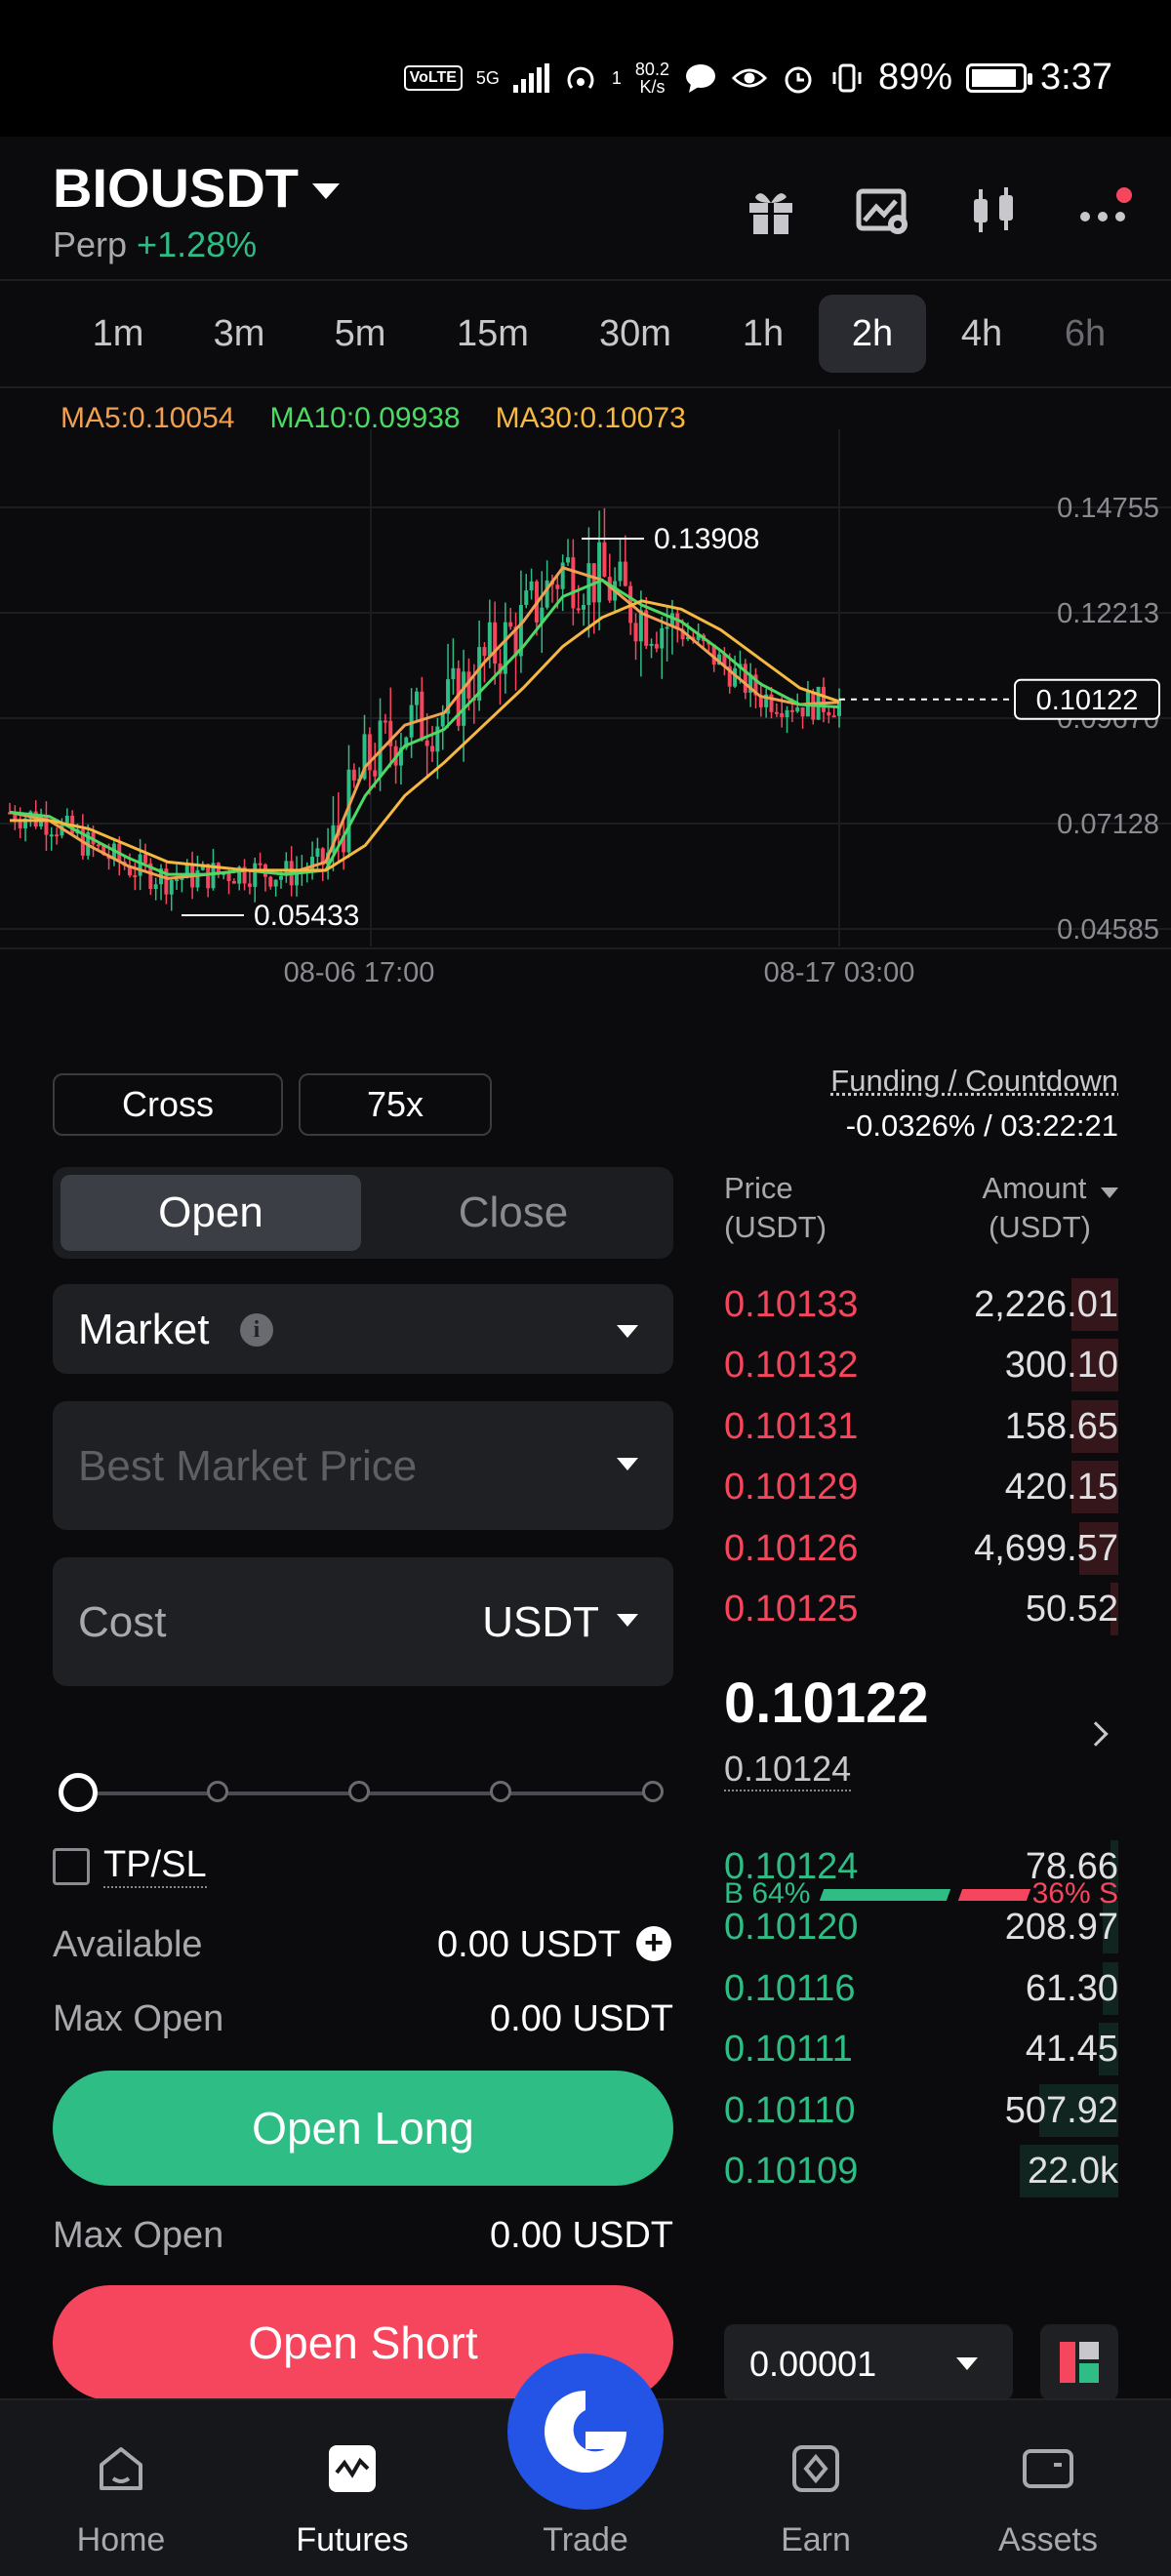 The image size is (1171, 2576). What do you see at coordinates (513, 1213) in the screenshot?
I see `tab-close: Close` at bounding box center [513, 1213].